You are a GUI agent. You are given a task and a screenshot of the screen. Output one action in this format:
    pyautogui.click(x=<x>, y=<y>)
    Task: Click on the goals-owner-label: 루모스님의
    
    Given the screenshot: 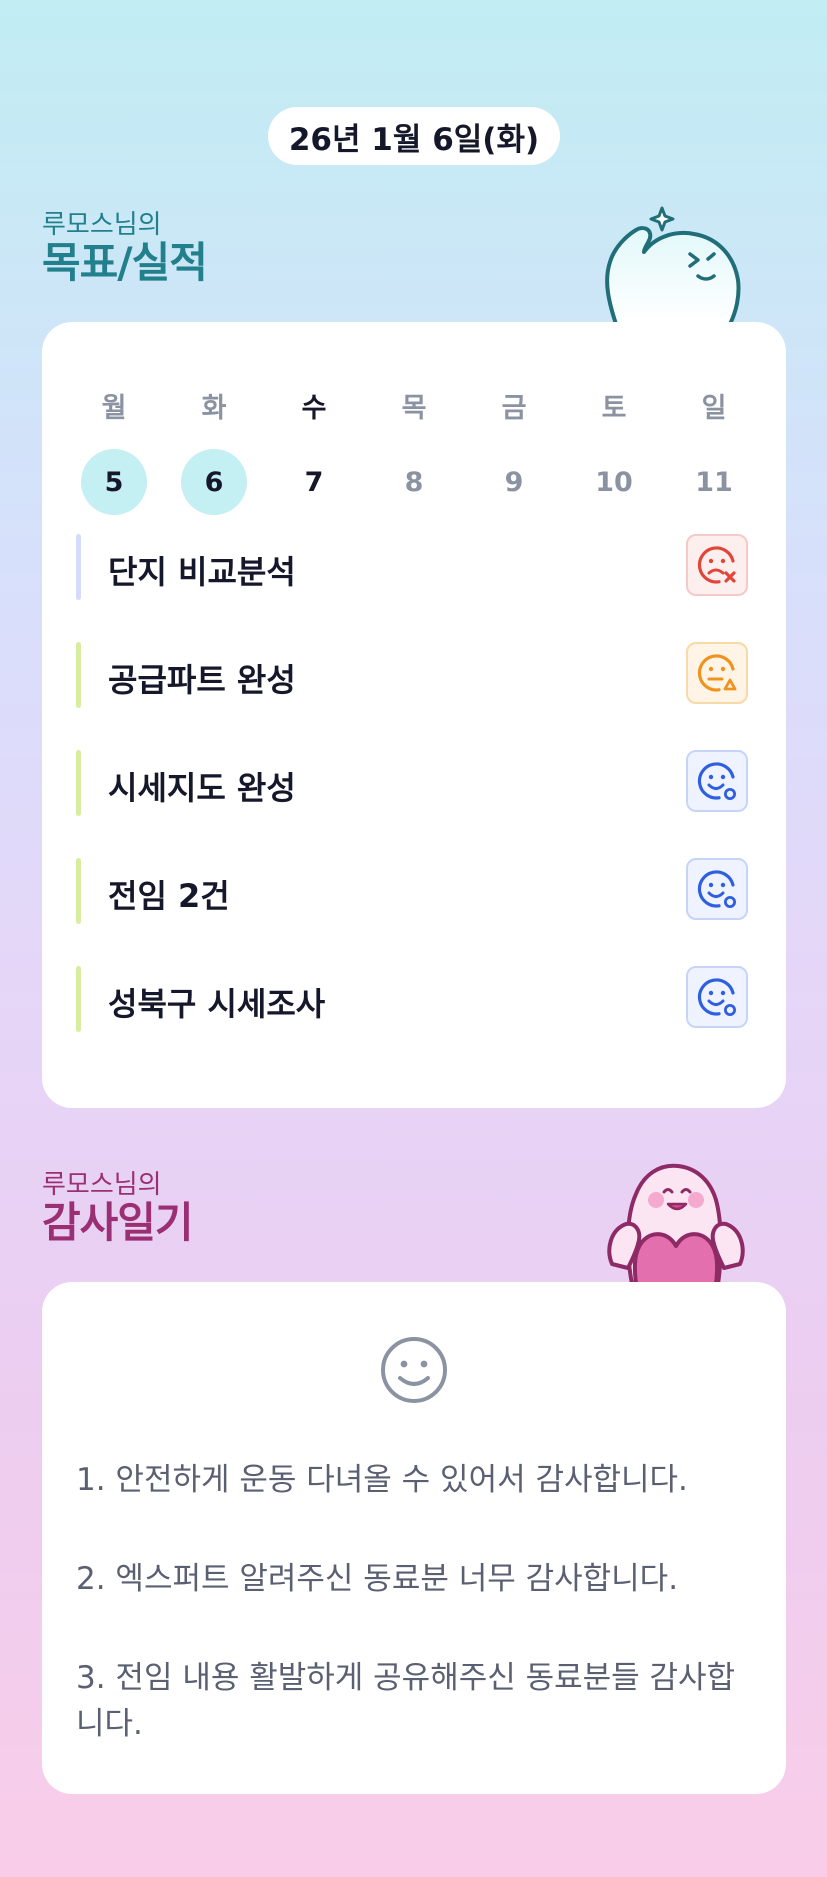 What is the action you would take?
    pyautogui.click(x=102, y=225)
    